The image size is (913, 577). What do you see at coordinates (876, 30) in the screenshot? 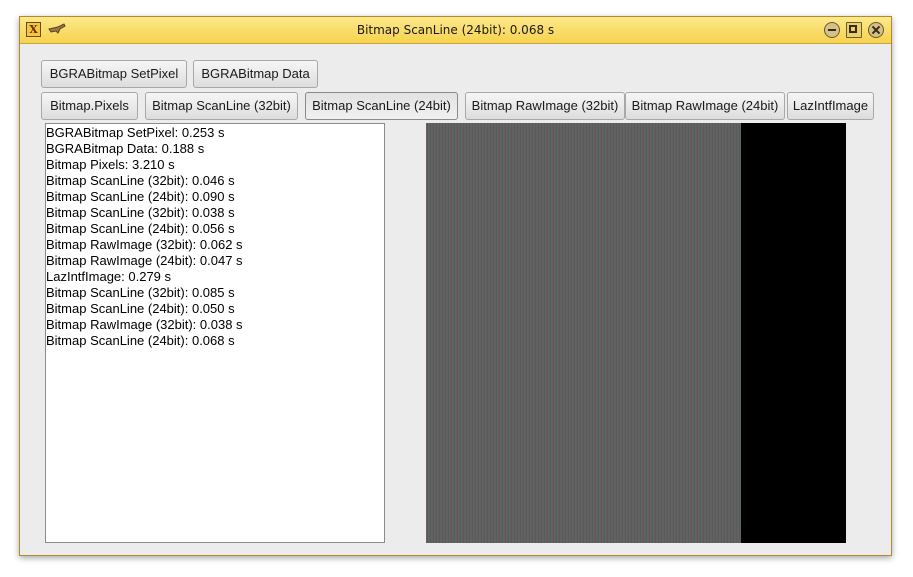
I see `close-icon` at bounding box center [876, 30].